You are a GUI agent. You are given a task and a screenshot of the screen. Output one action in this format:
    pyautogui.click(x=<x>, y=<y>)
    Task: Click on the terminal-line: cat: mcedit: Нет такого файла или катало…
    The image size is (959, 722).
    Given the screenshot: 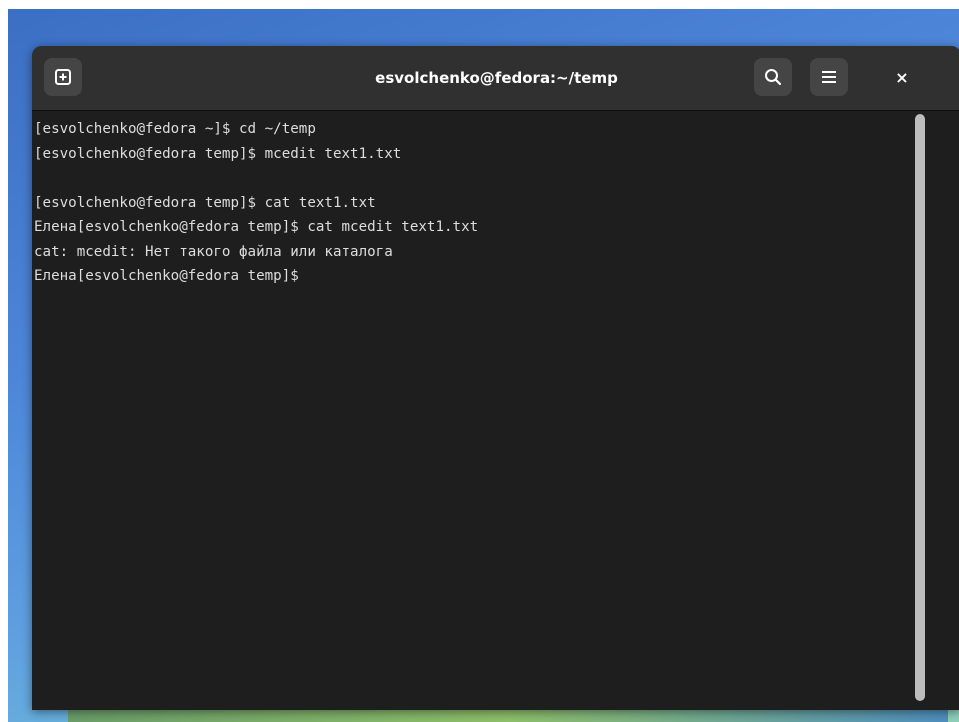 What is the action you would take?
    pyautogui.click(x=213, y=251)
    